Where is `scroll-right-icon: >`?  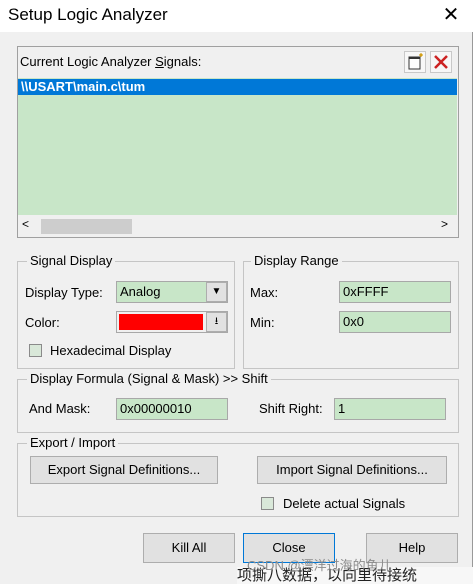 scroll-right-icon: > is located at coordinates (444, 224).